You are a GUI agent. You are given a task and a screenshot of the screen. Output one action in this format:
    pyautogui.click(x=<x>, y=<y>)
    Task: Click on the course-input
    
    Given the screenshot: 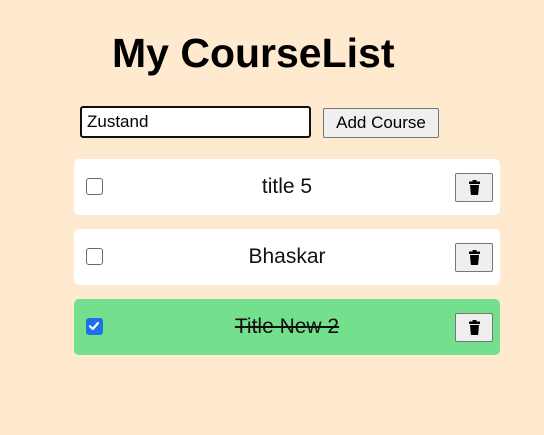 What is the action you would take?
    pyautogui.click(x=195, y=122)
    